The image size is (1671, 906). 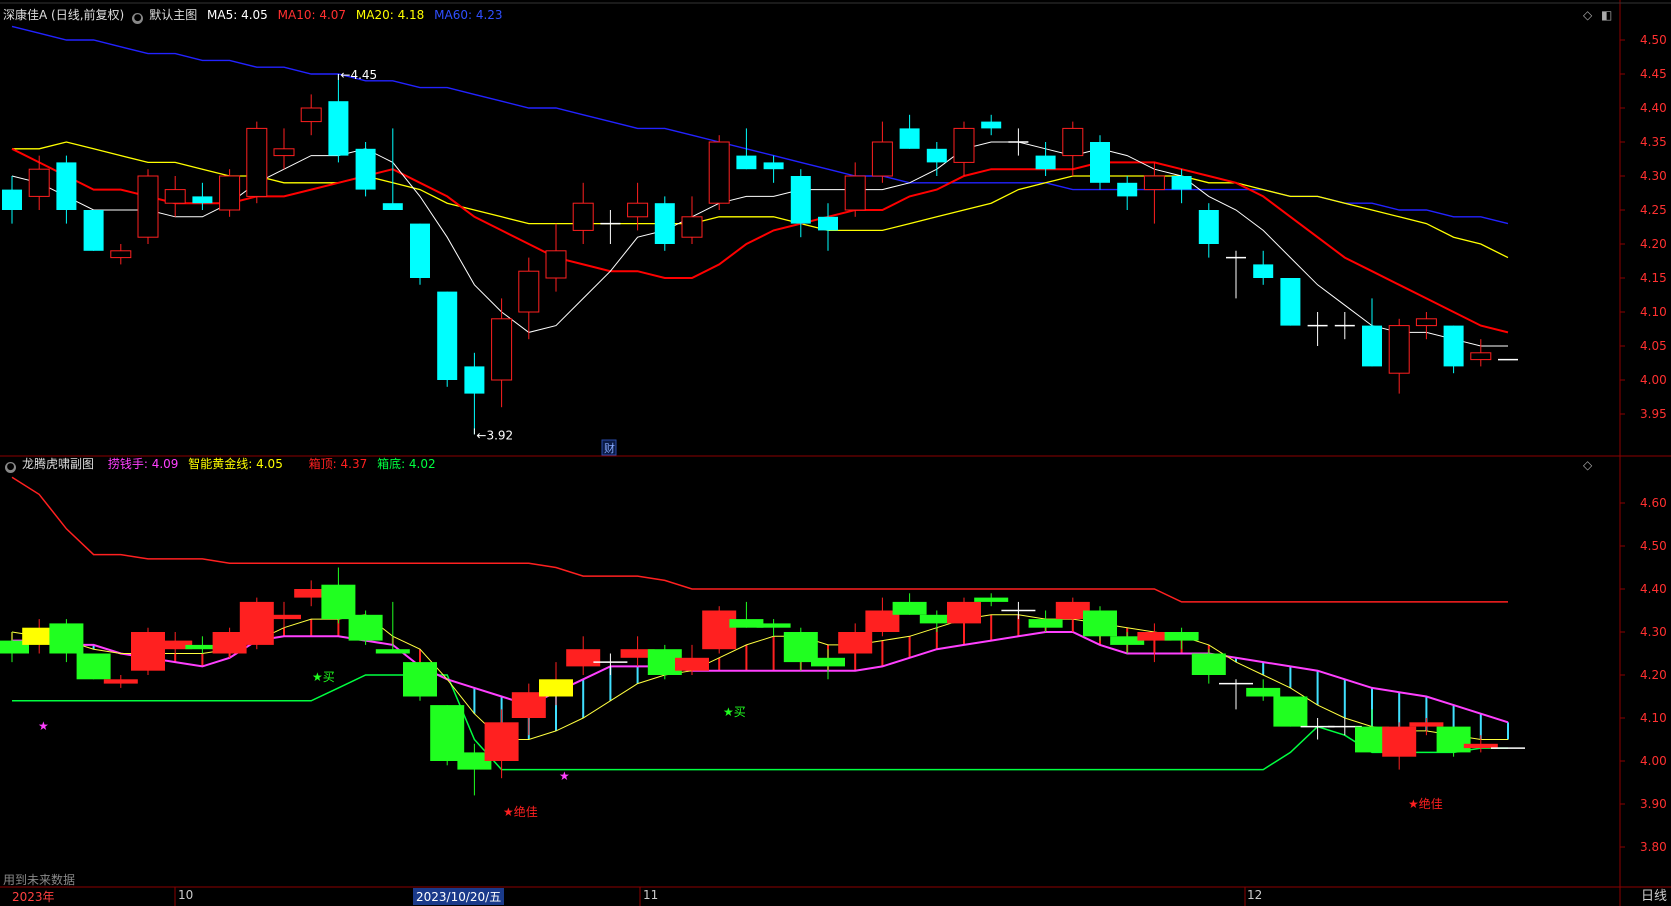 I want to click on price-tick-label: 4.60, so click(x=1653, y=503).